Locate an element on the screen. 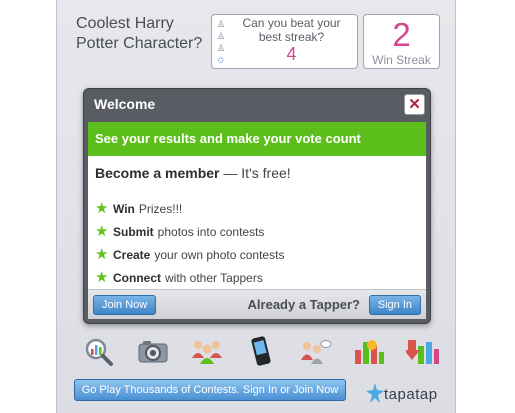 This screenshot has height=413, width=515. member-heading-bold: Become a member is located at coordinates (157, 173).